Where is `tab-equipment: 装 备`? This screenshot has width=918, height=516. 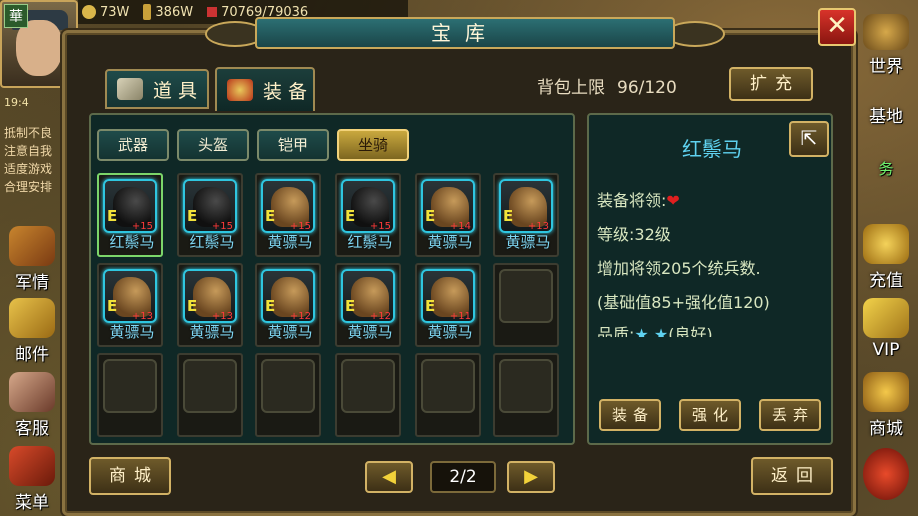
tab-equipment: 装 备 is located at coordinates (265, 89).